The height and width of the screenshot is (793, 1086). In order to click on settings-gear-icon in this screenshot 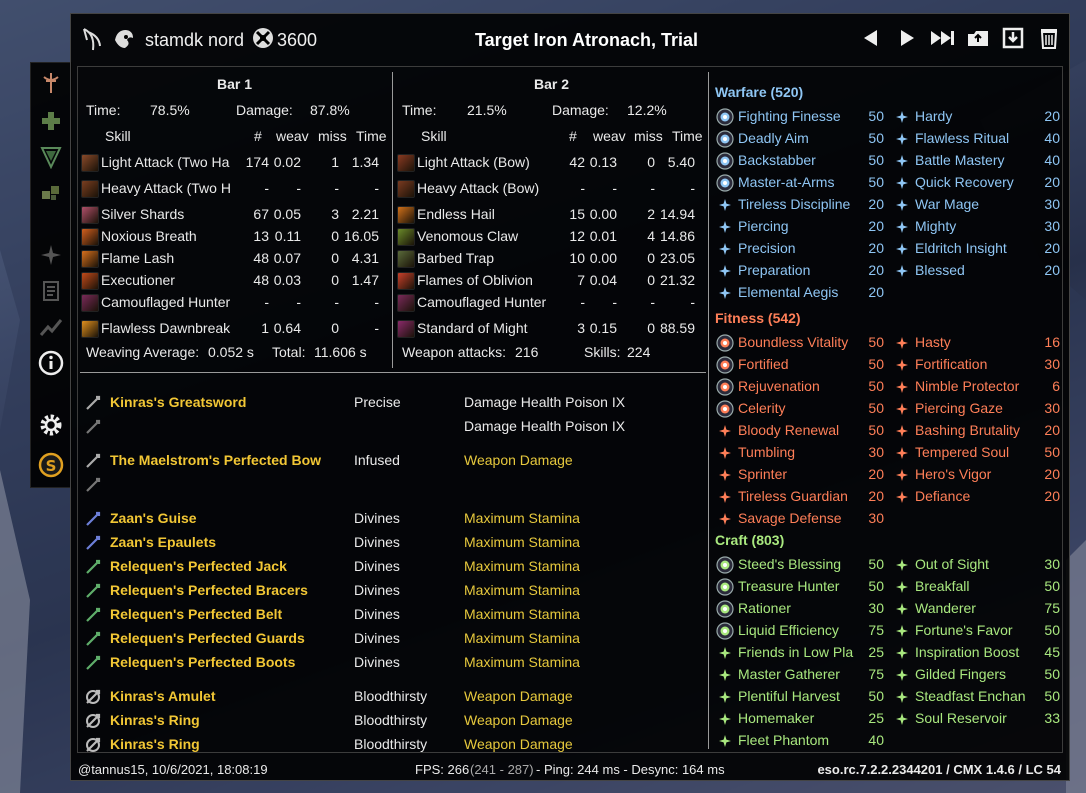, I will do `click(51, 425)`.